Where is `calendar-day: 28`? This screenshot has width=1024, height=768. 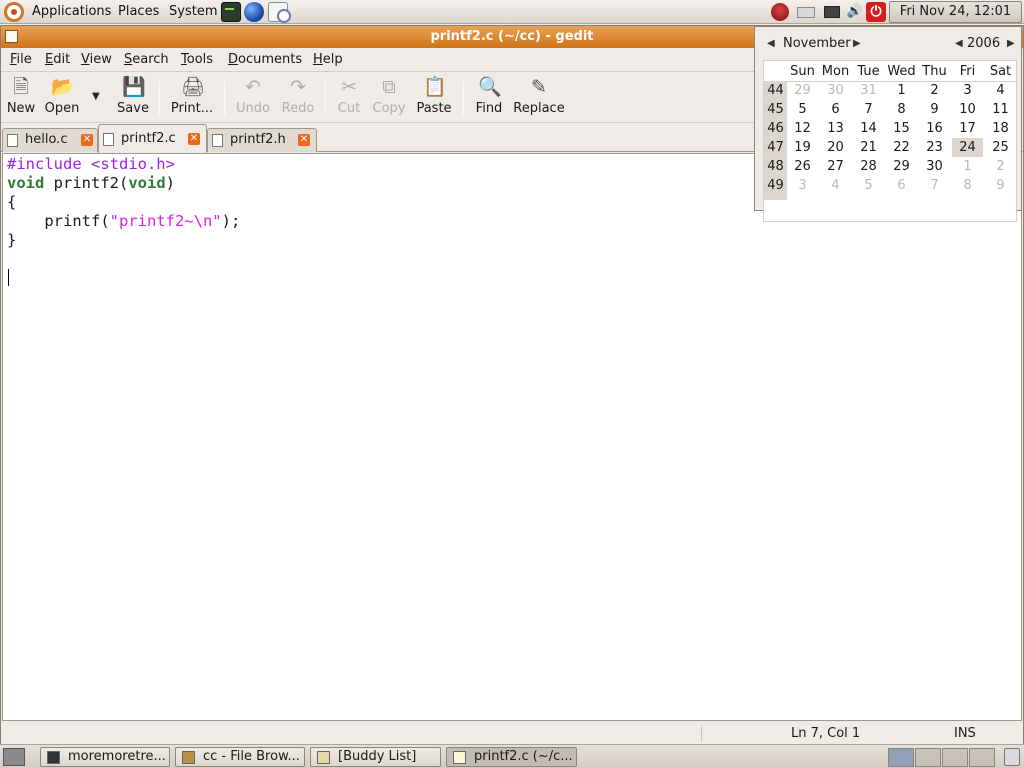
calendar-day: 28 is located at coordinates (868, 166).